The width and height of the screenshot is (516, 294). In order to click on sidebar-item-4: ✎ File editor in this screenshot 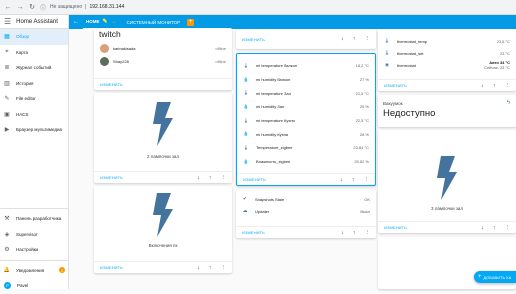, I will do `click(34, 99)`.